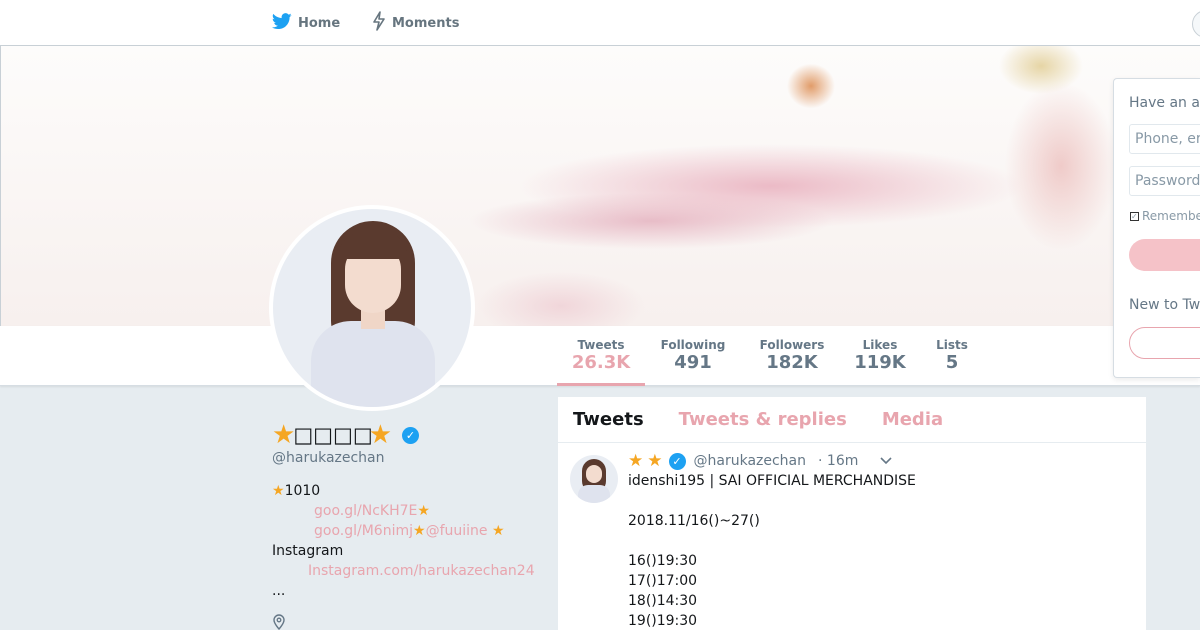  Describe the element at coordinates (693, 362) in the screenshot. I see `stat-value: 491` at that location.